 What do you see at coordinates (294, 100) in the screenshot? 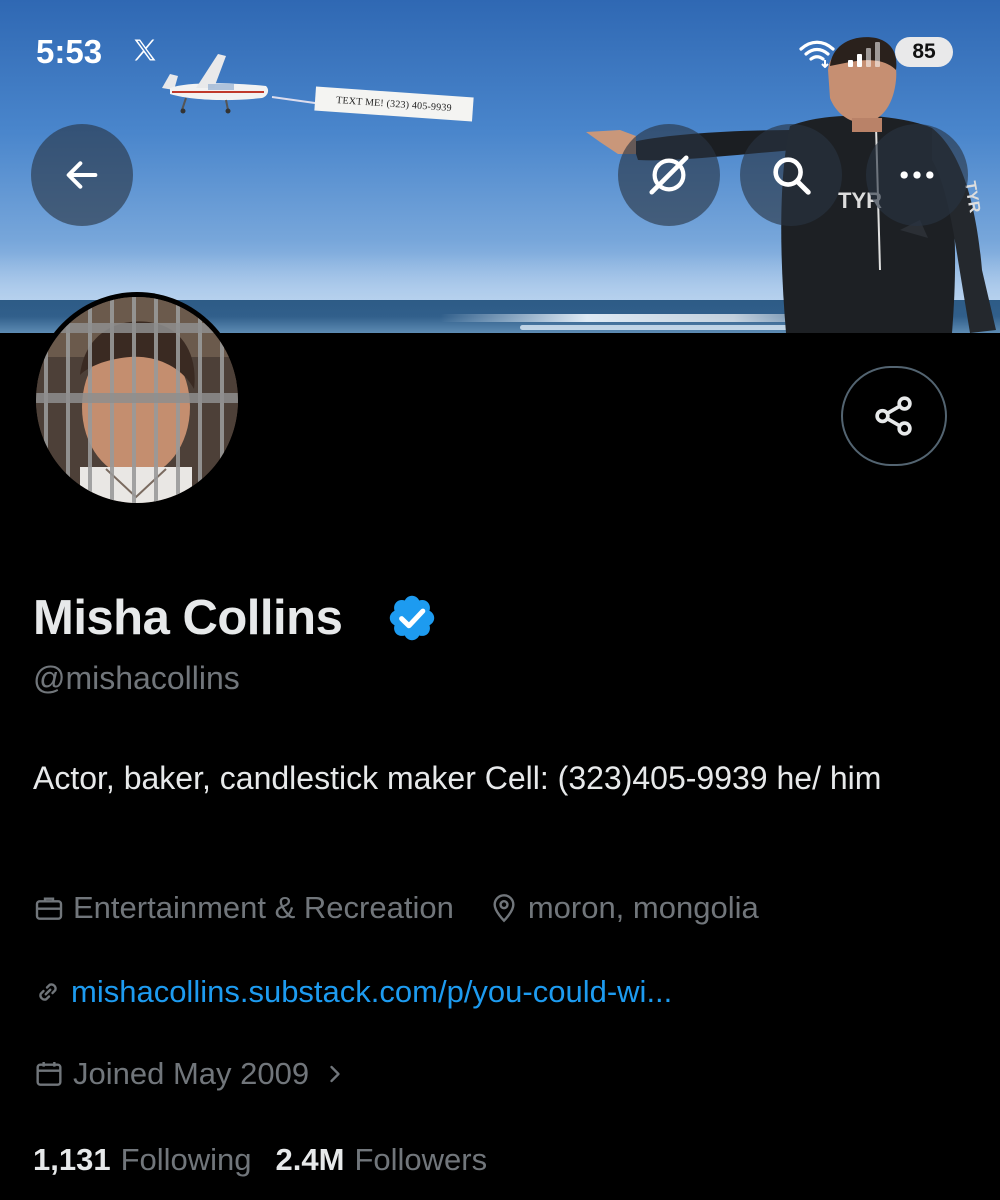
I see `tow-line` at bounding box center [294, 100].